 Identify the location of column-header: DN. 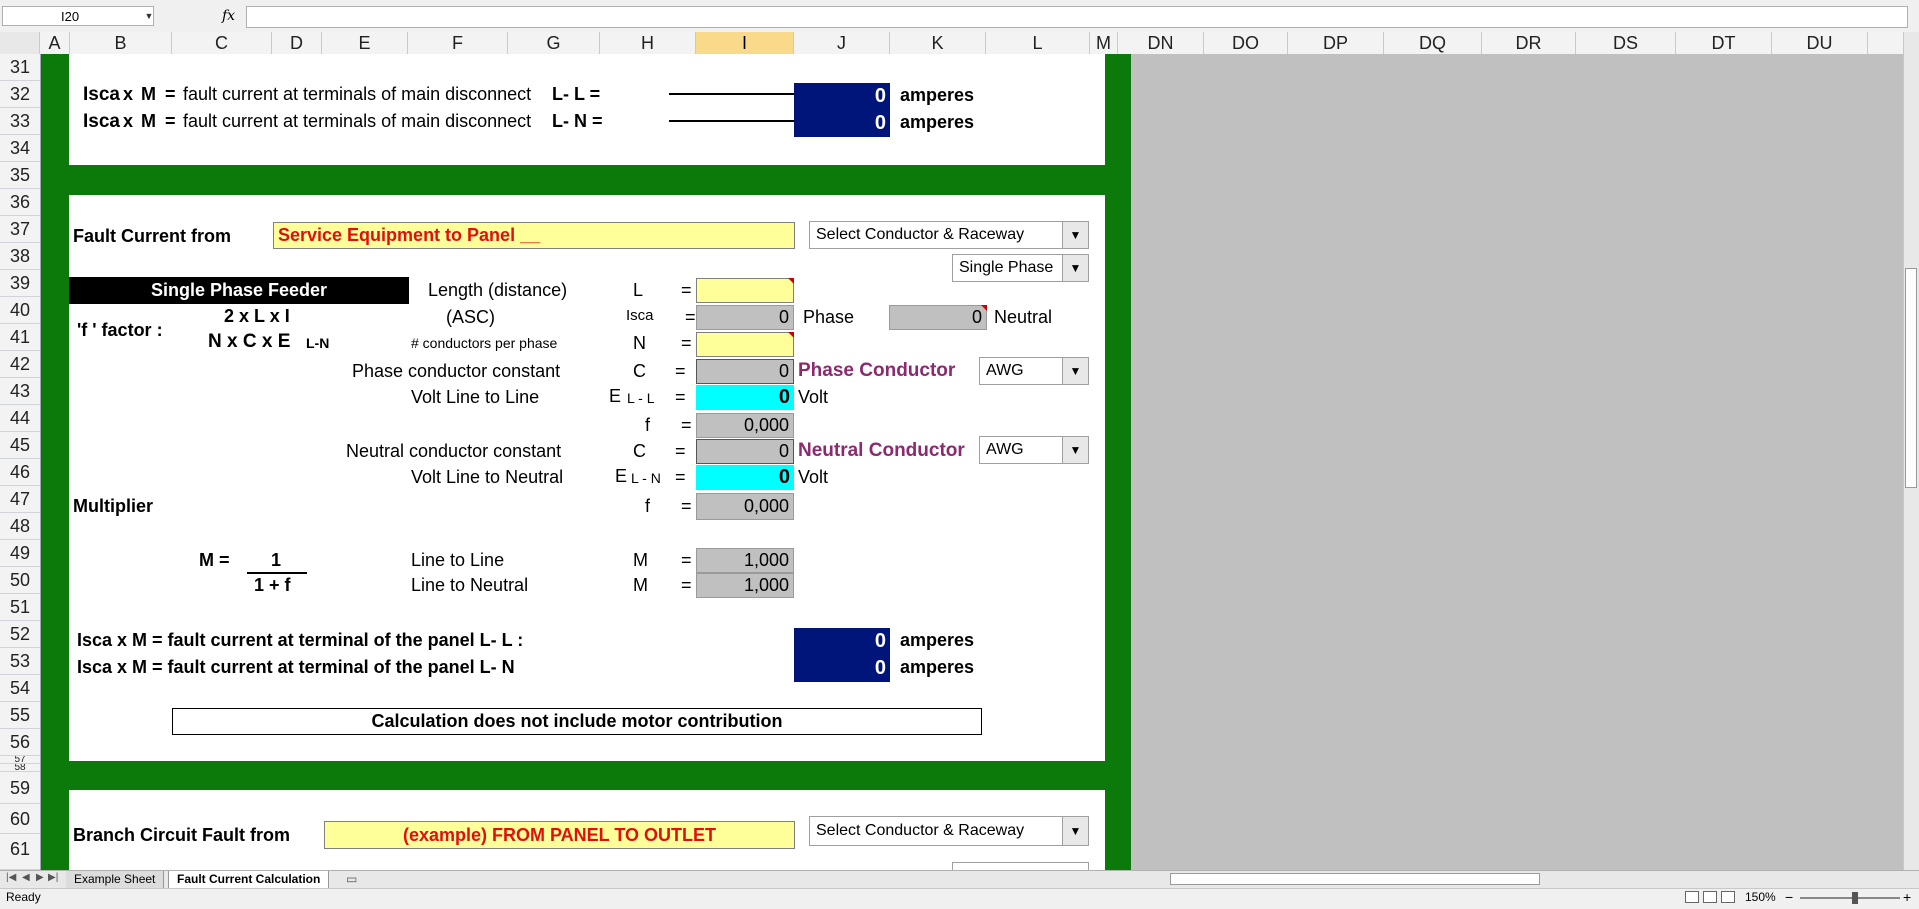
(1161, 43).